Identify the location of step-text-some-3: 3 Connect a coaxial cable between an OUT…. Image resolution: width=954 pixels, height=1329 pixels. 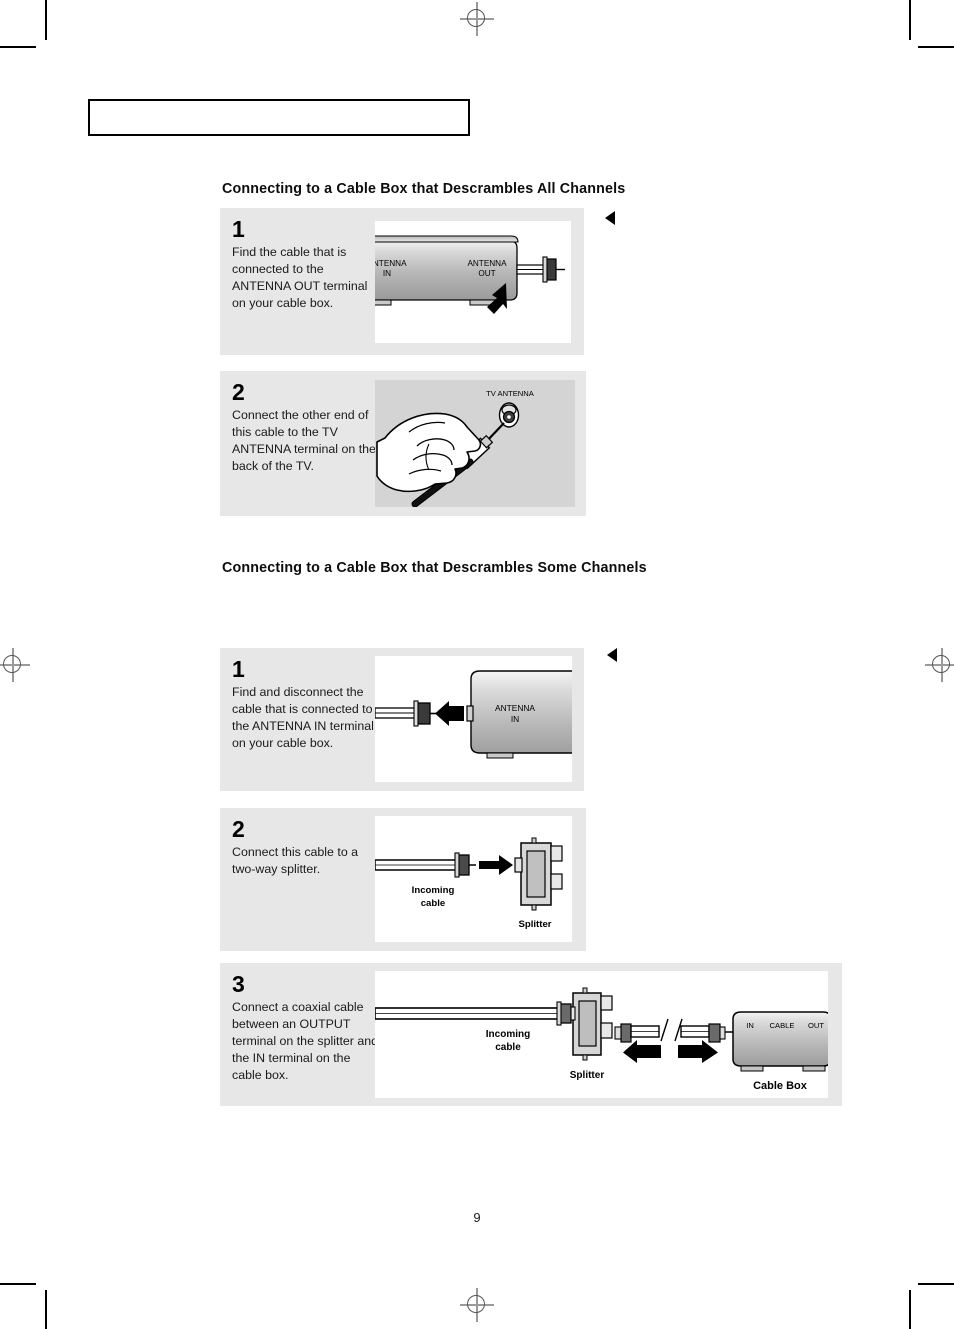
(306, 1028).